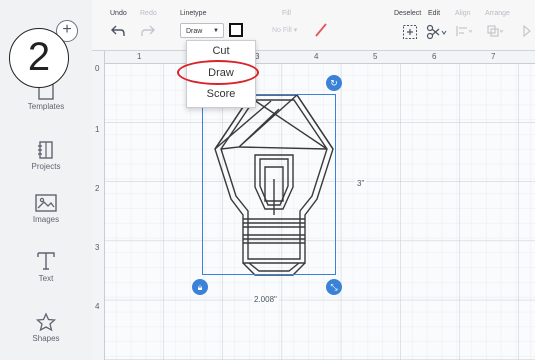  I want to click on redo-label: Redo, so click(148, 13).